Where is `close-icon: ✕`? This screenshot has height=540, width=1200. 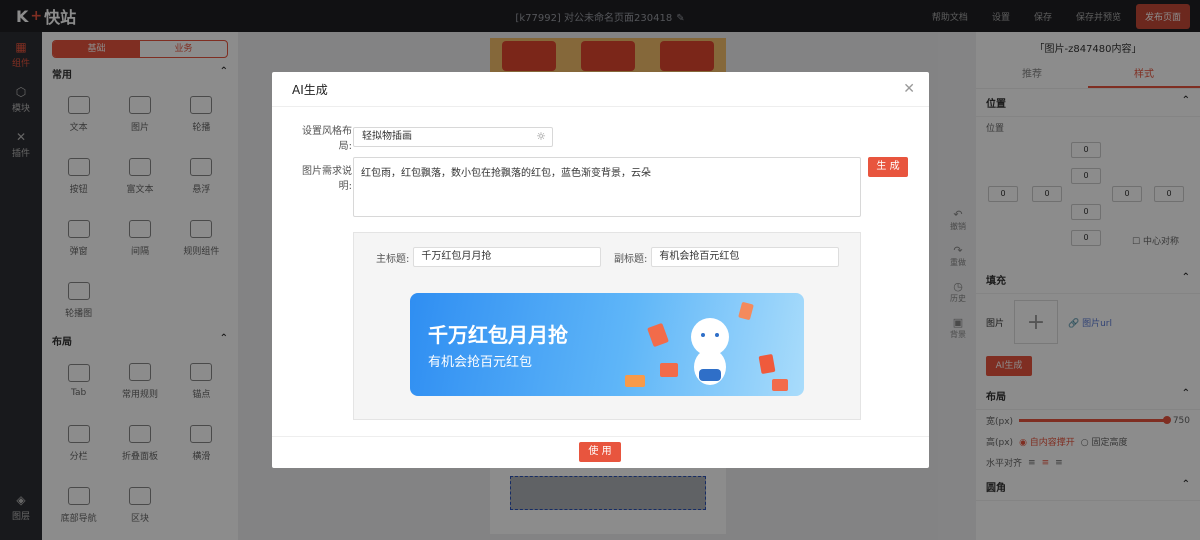
close-icon: ✕ is located at coordinates (909, 89).